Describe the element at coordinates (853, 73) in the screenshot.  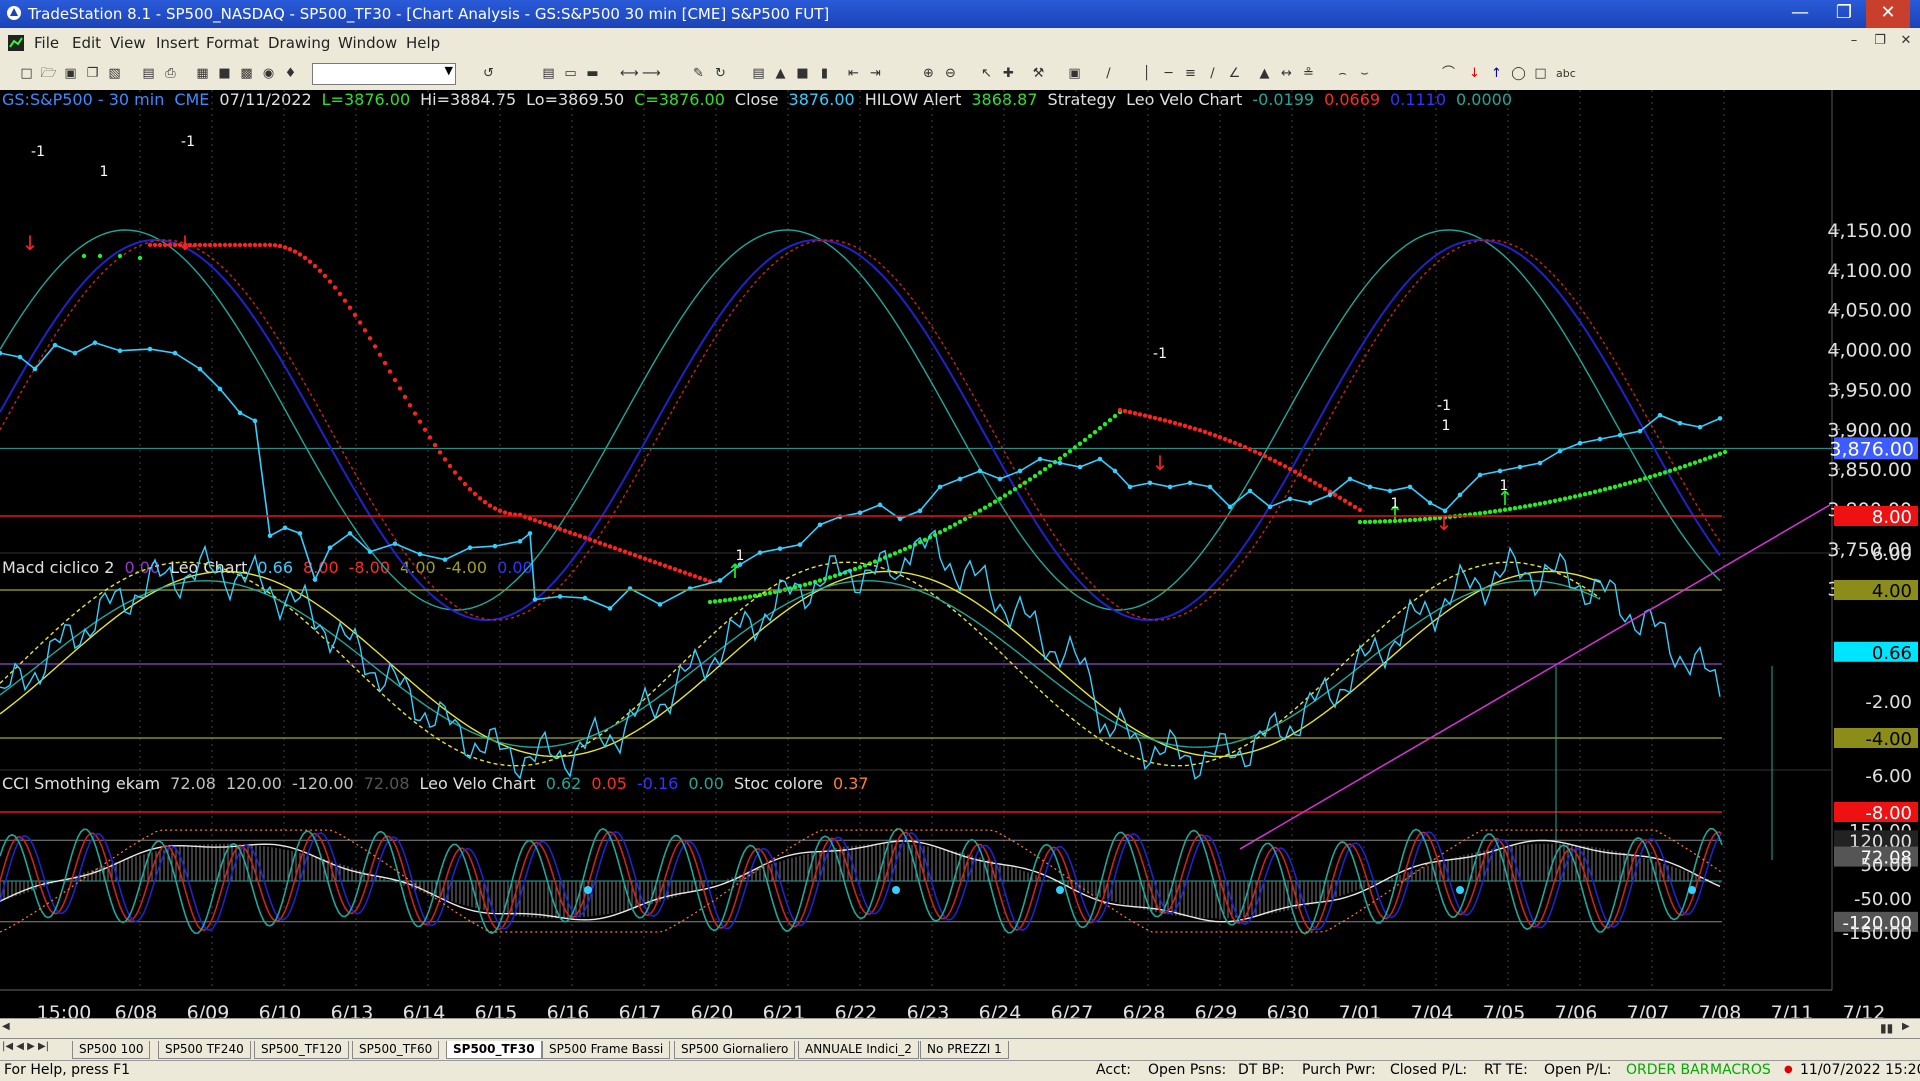
I see `space-left-icon: ⇤` at that location.